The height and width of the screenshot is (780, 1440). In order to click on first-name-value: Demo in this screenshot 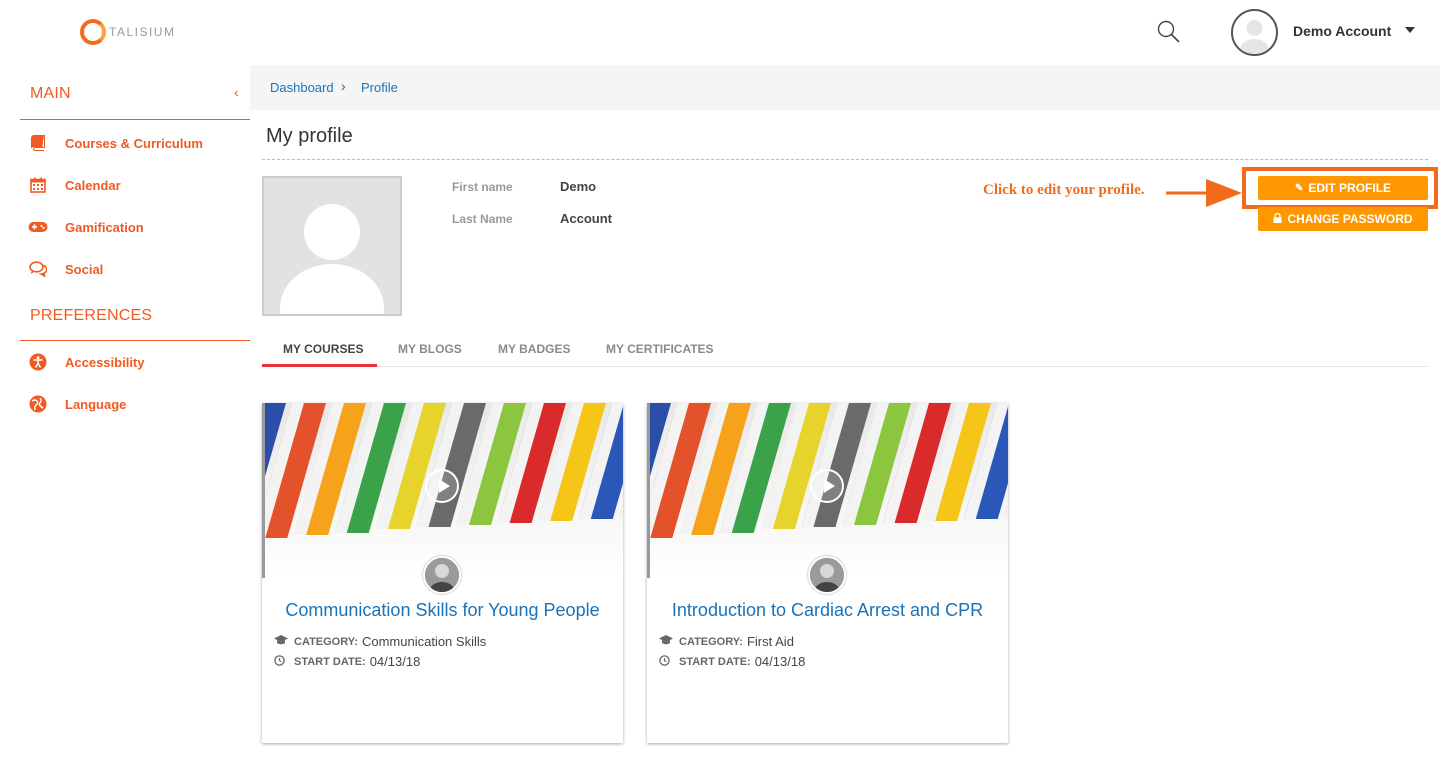, I will do `click(578, 186)`.